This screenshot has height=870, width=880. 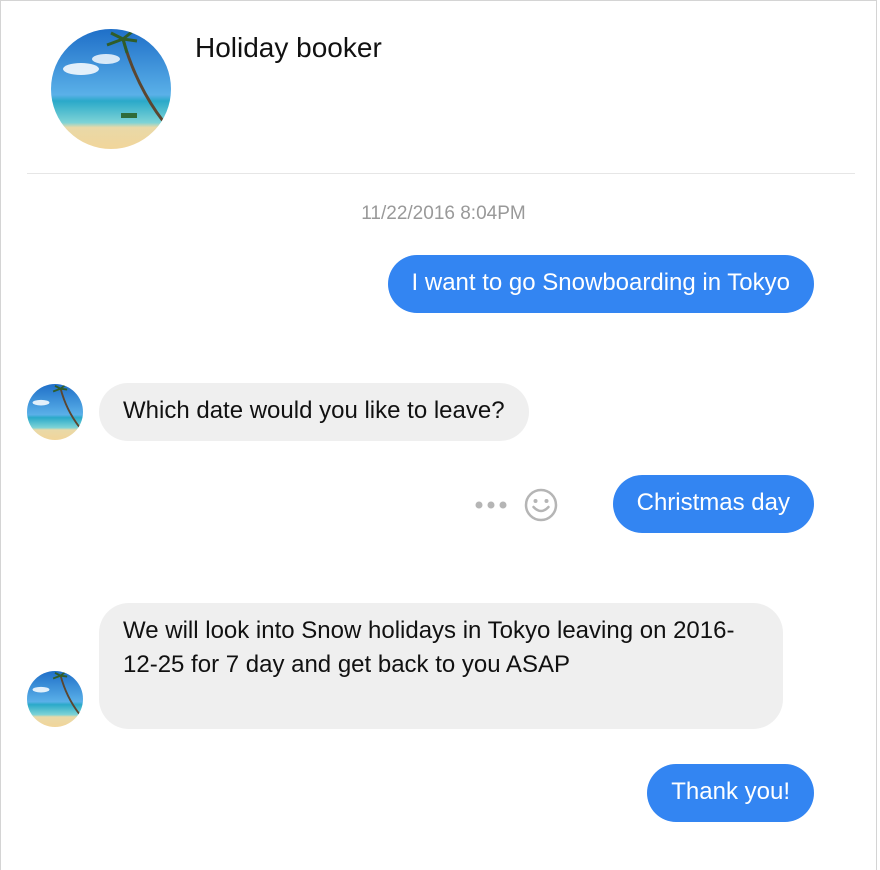 I want to click on header-divider, so click(x=441, y=173).